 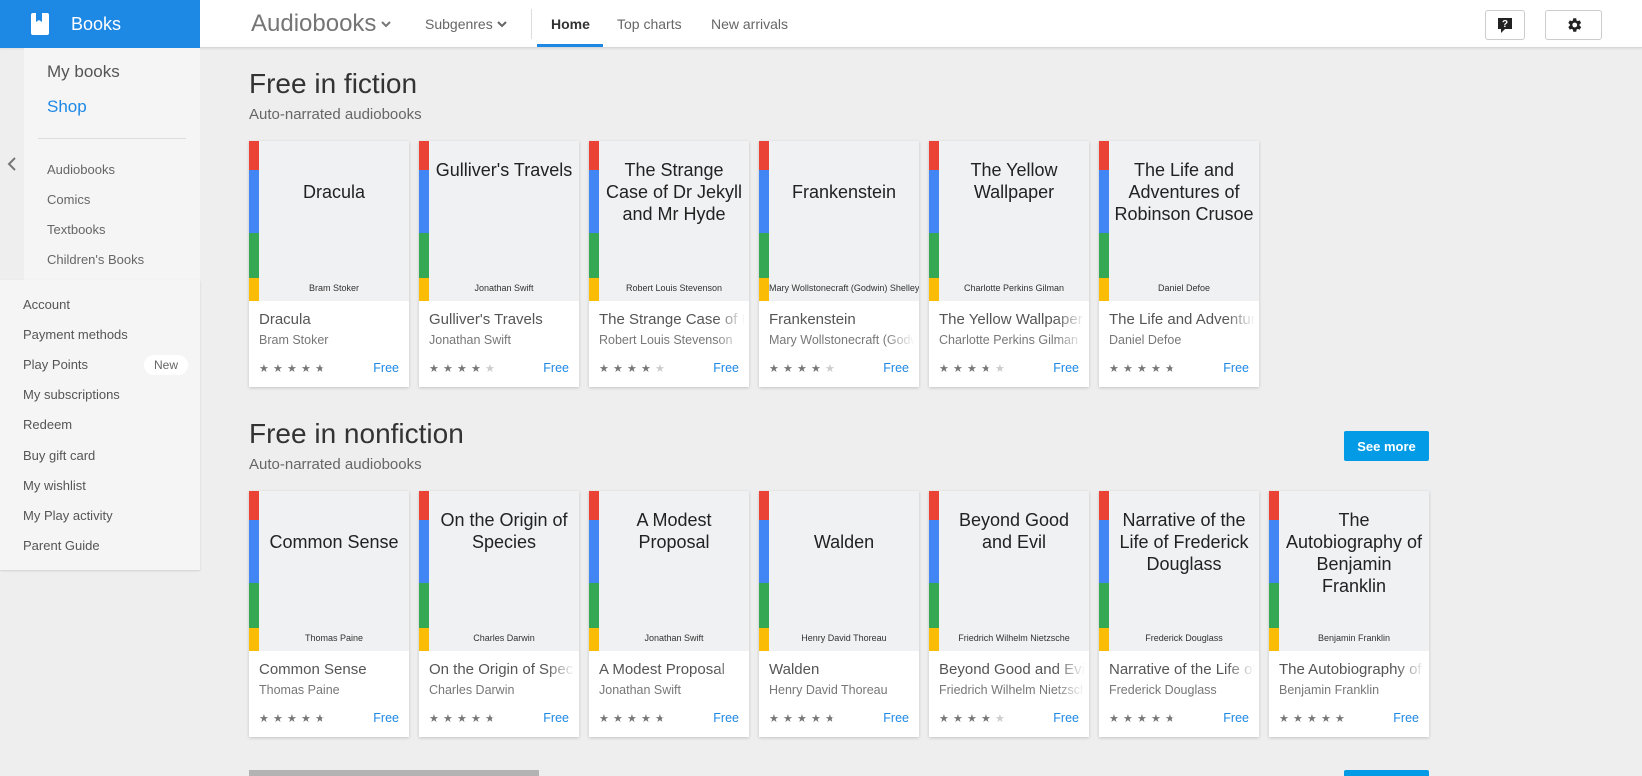 I want to click on tab-top-charts: Top charts, so click(x=649, y=24).